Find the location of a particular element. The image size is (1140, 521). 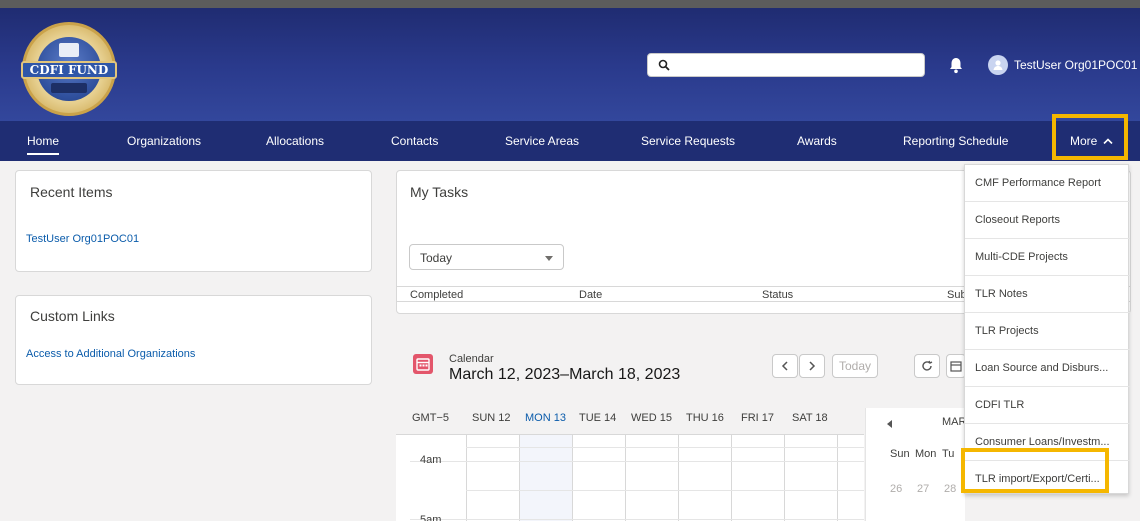

calendar-grid: 4am 5am is located at coordinates (630, 477).